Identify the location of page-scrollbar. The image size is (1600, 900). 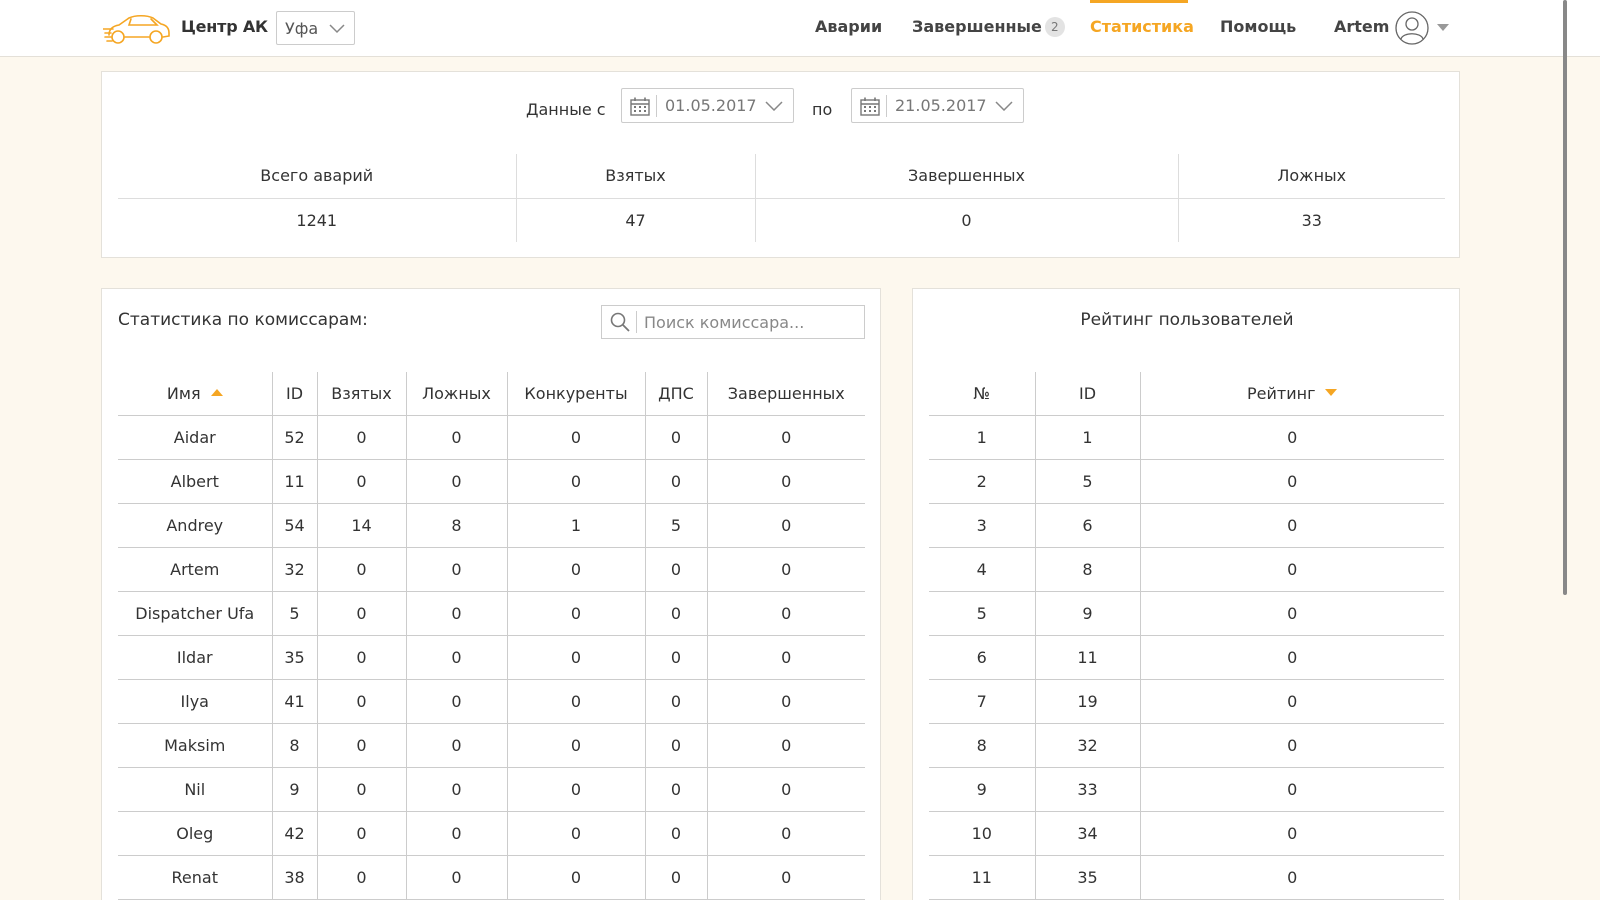
(1565, 297).